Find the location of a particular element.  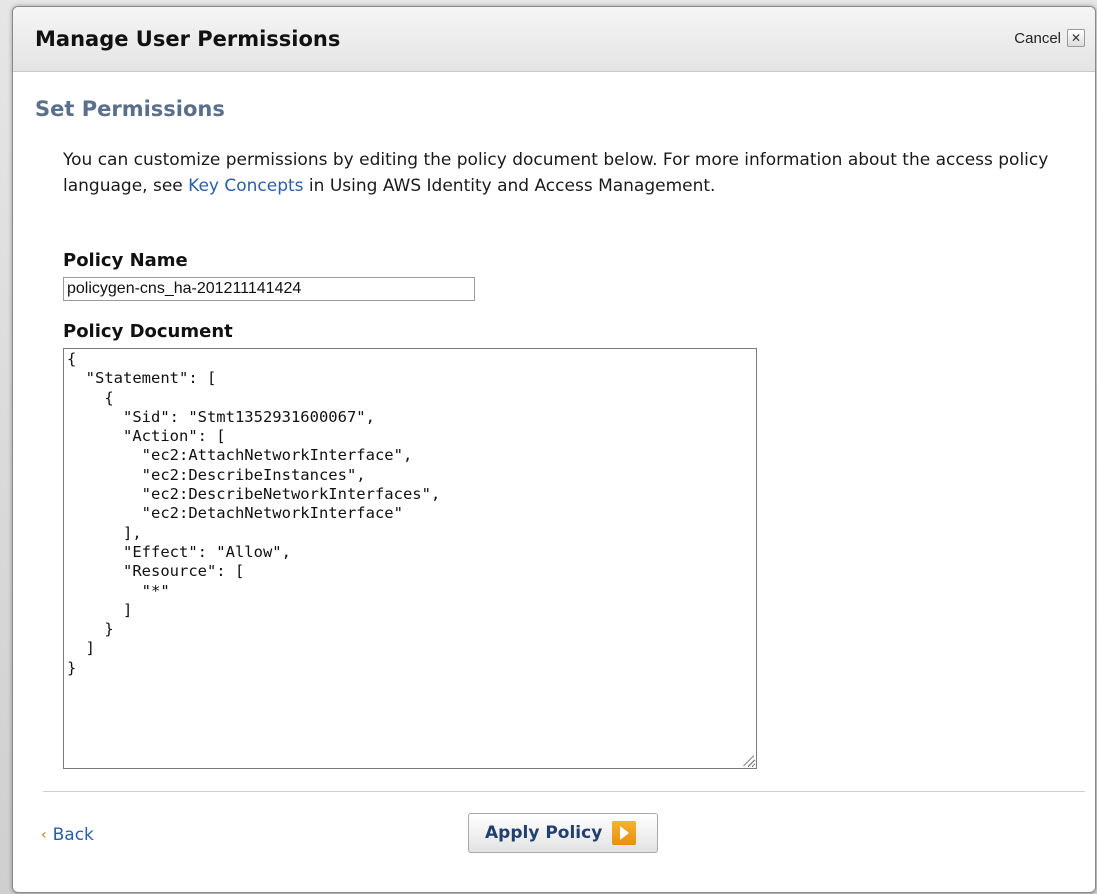

footer-divider is located at coordinates (564, 791).